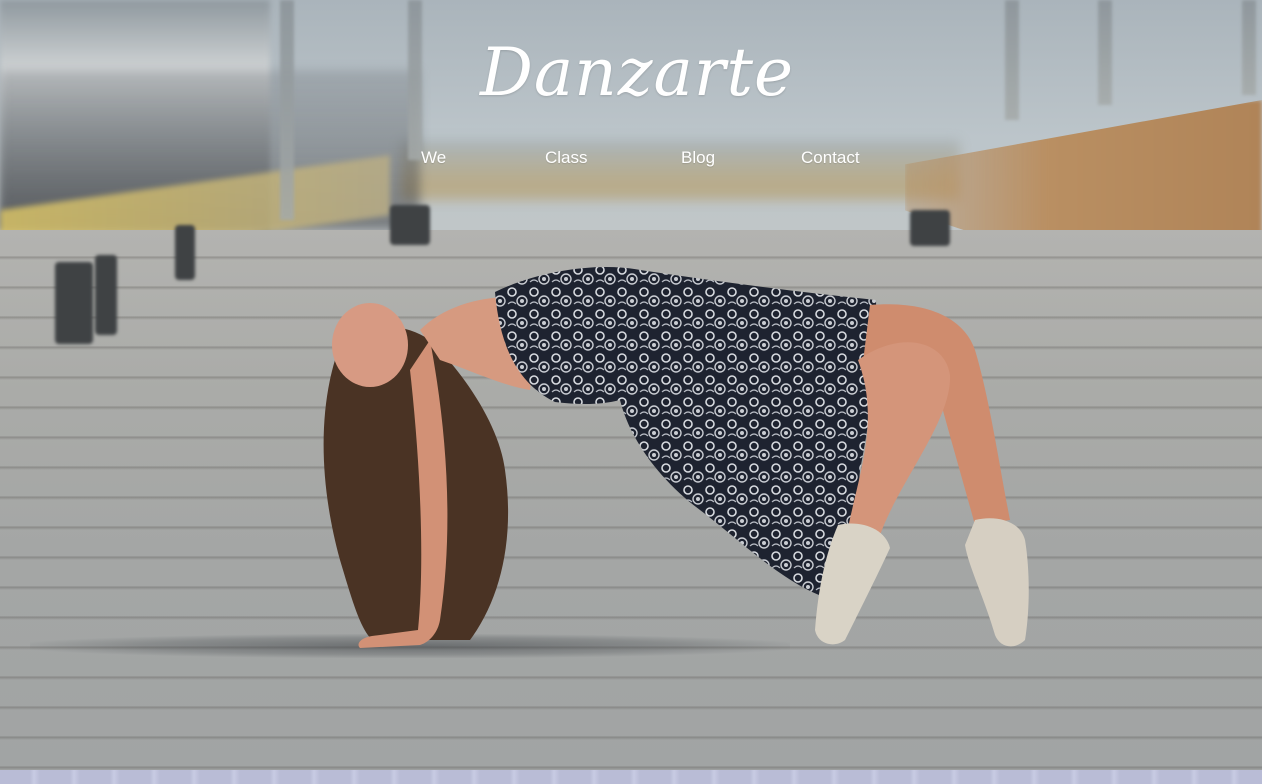 The image size is (1262, 784). Describe the element at coordinates (686, 433) in the screenshot. I see `dancer-dress` at that location.